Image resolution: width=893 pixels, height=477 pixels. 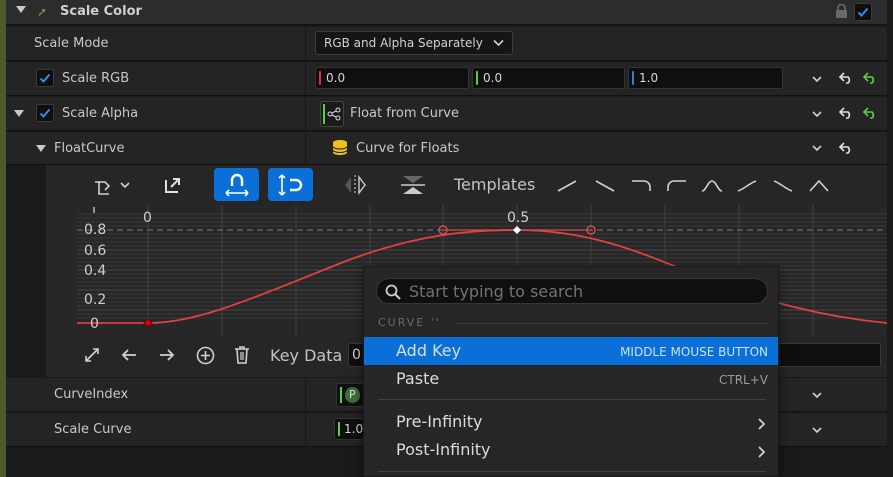 I want to click on key-data-time-value: 0, so click(x=356, y=355).